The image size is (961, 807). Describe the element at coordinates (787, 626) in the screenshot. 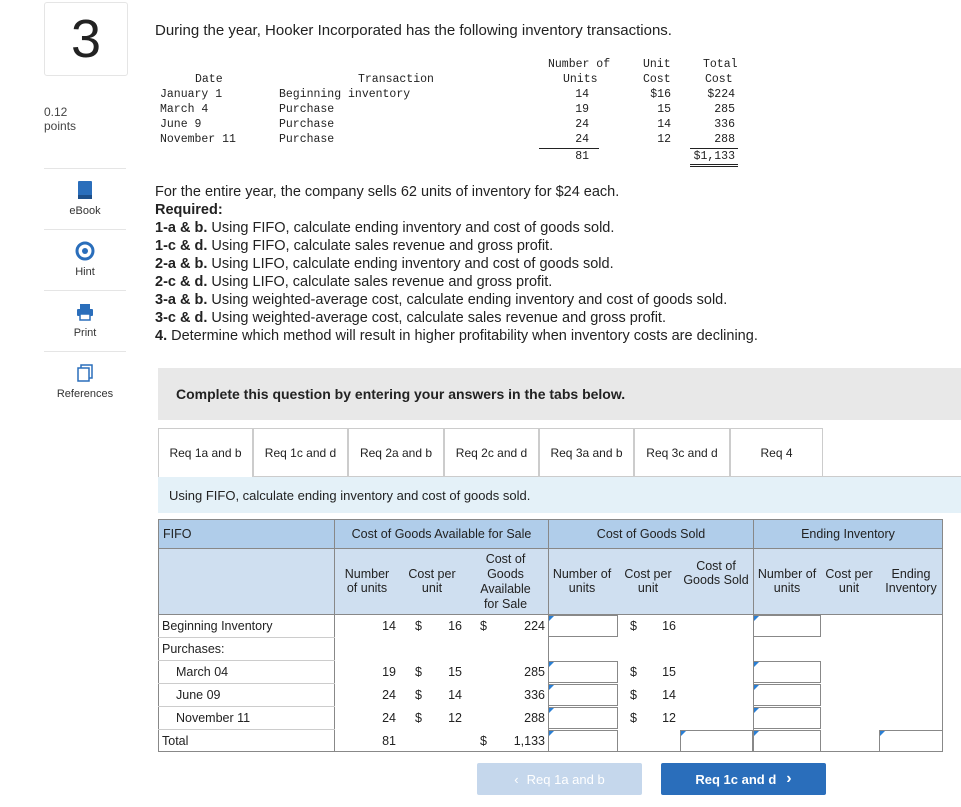

I see `end-units-beginning-input` at that location.